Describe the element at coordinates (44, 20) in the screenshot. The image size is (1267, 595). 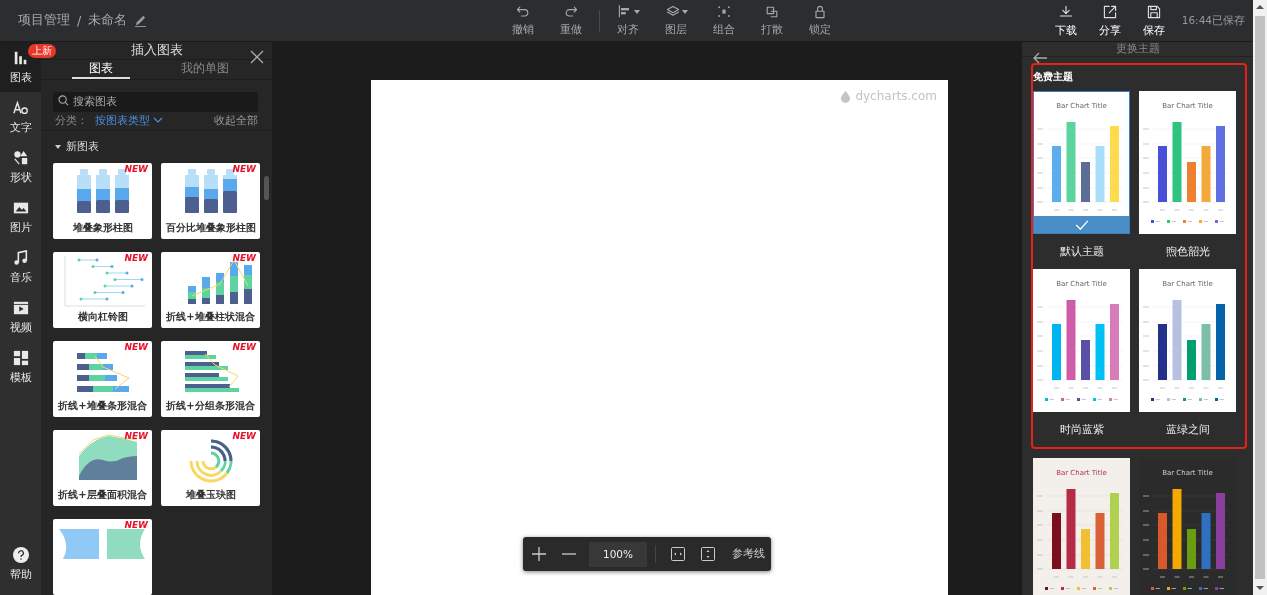
I see `project-link: 项目管理` at that location.